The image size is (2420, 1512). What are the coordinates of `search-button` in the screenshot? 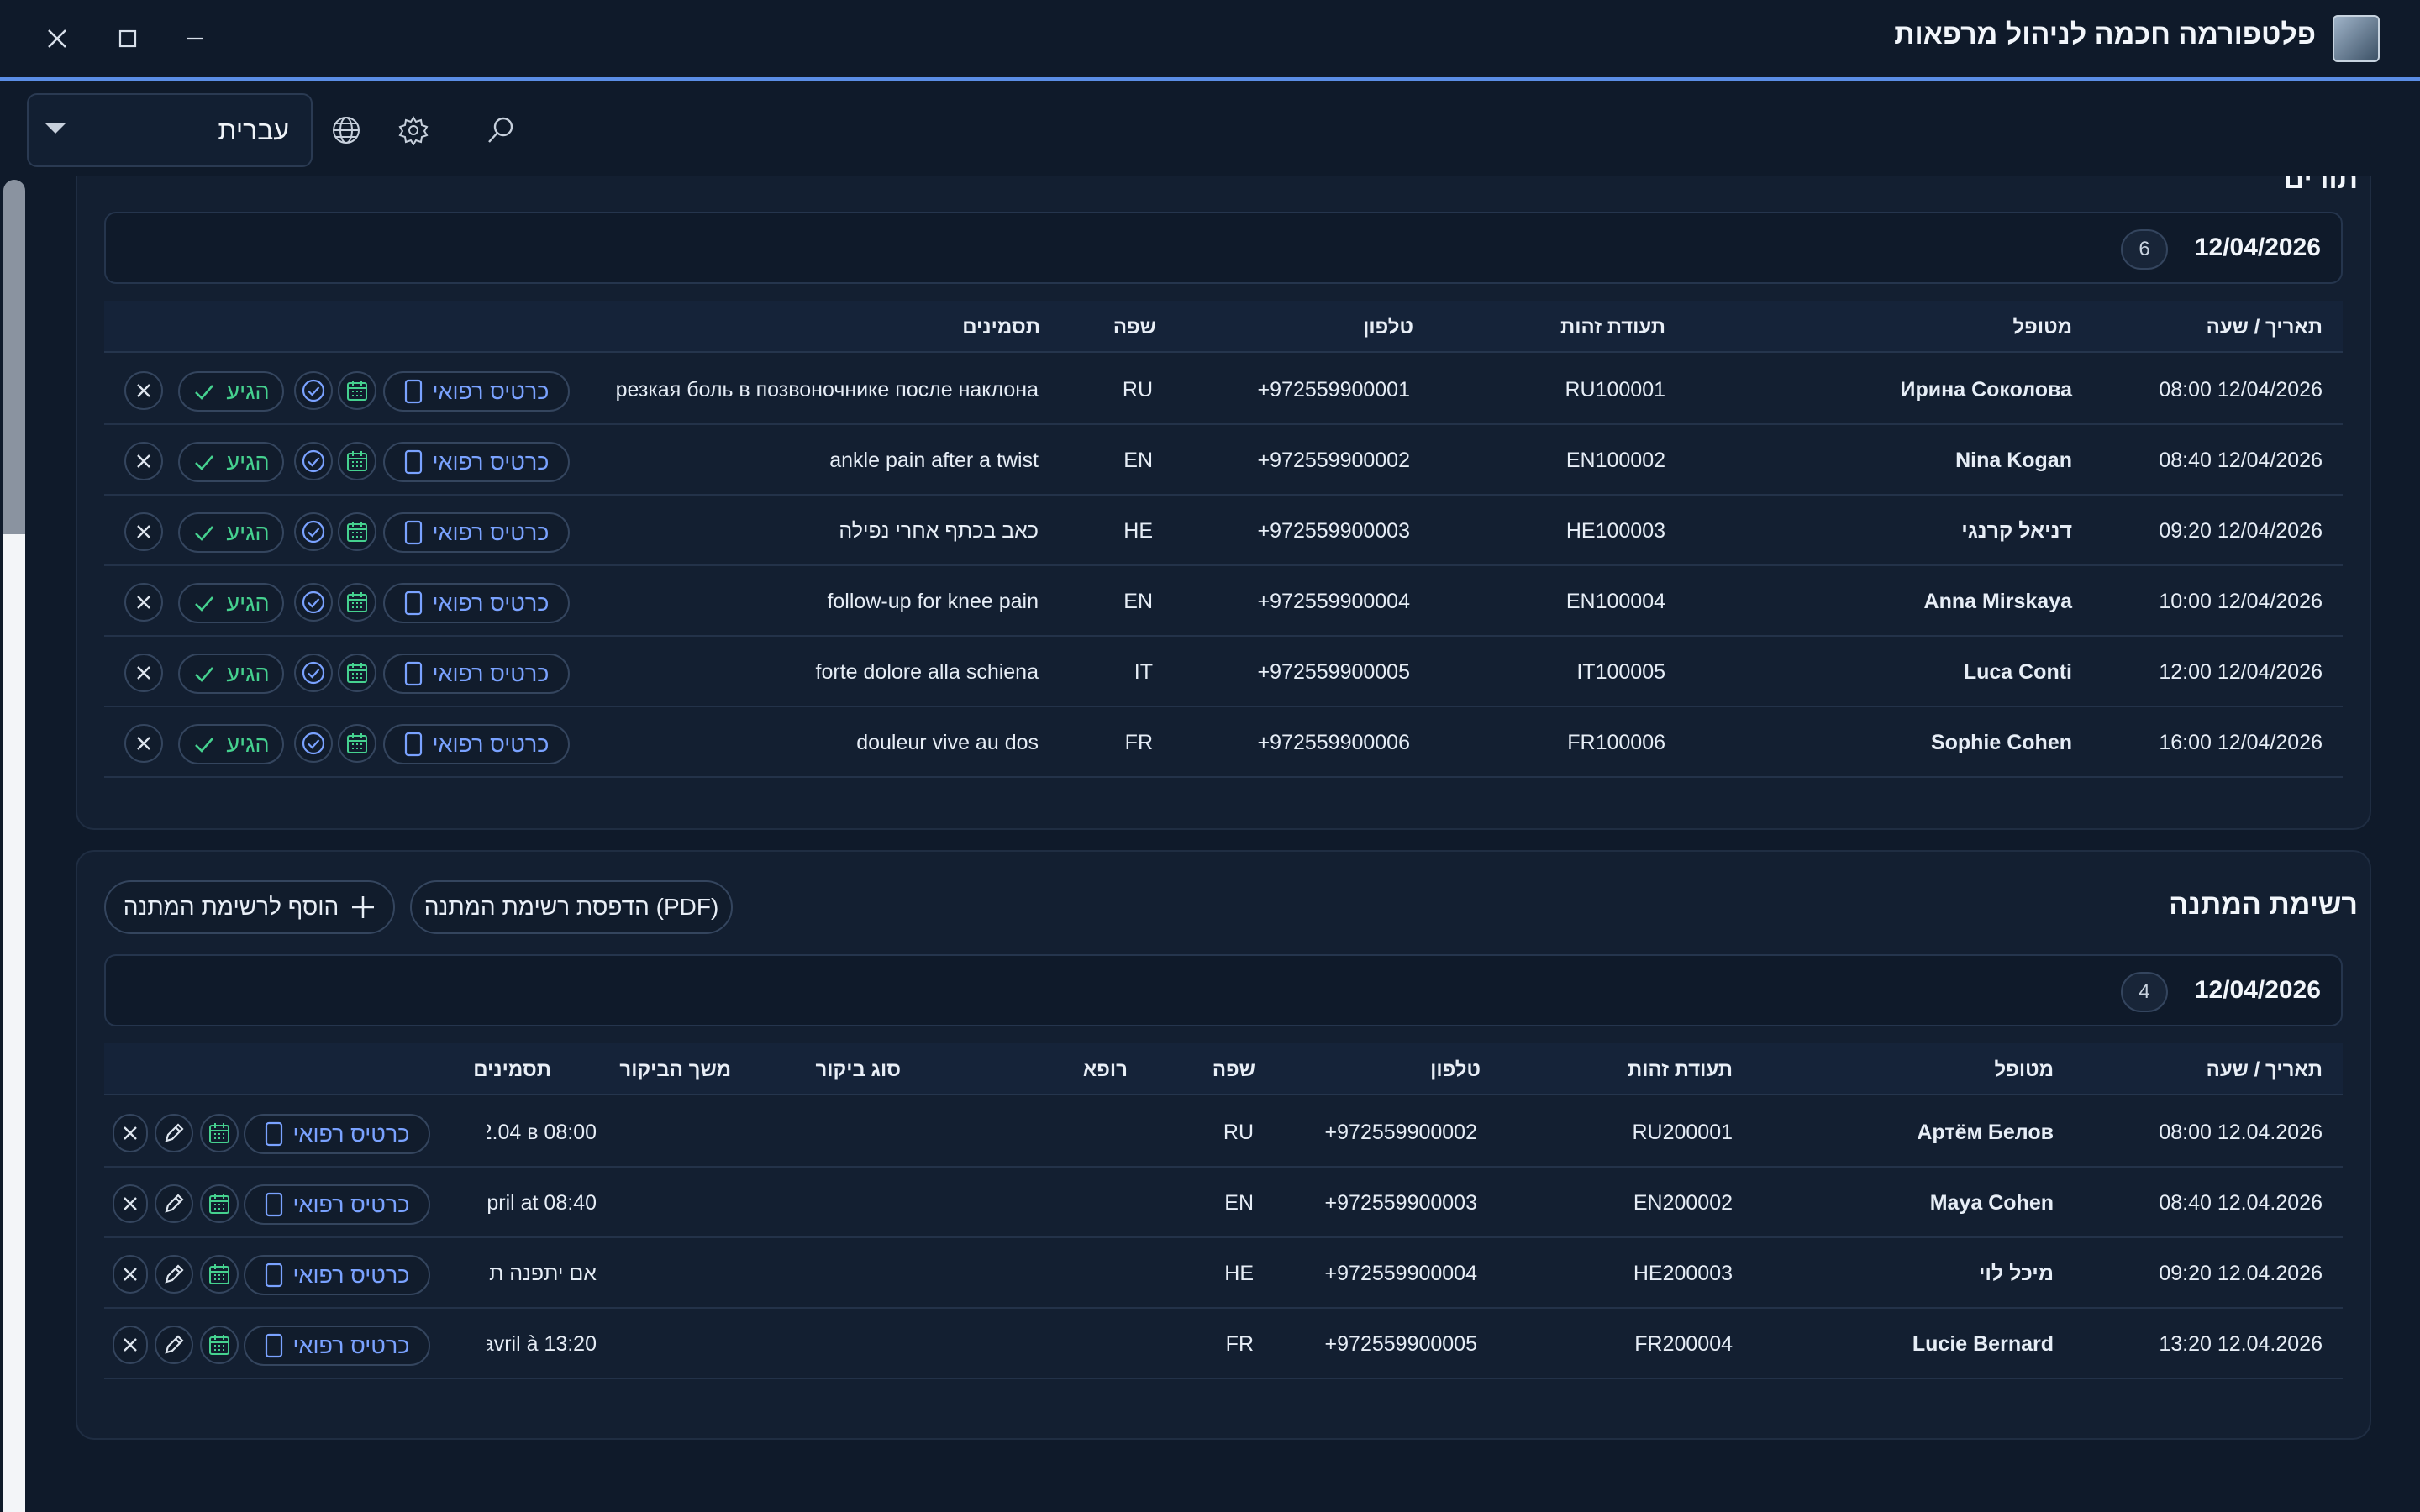 It's located at (501, 130).